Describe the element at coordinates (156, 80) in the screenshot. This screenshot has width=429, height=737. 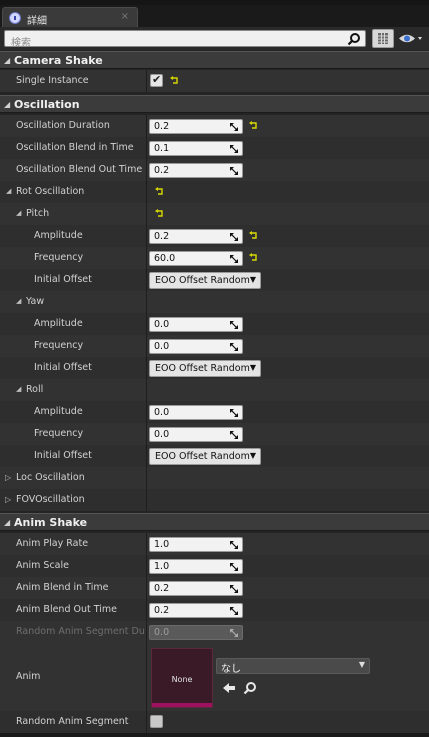
I see `single-instance-checkbox: ✔` at that location.